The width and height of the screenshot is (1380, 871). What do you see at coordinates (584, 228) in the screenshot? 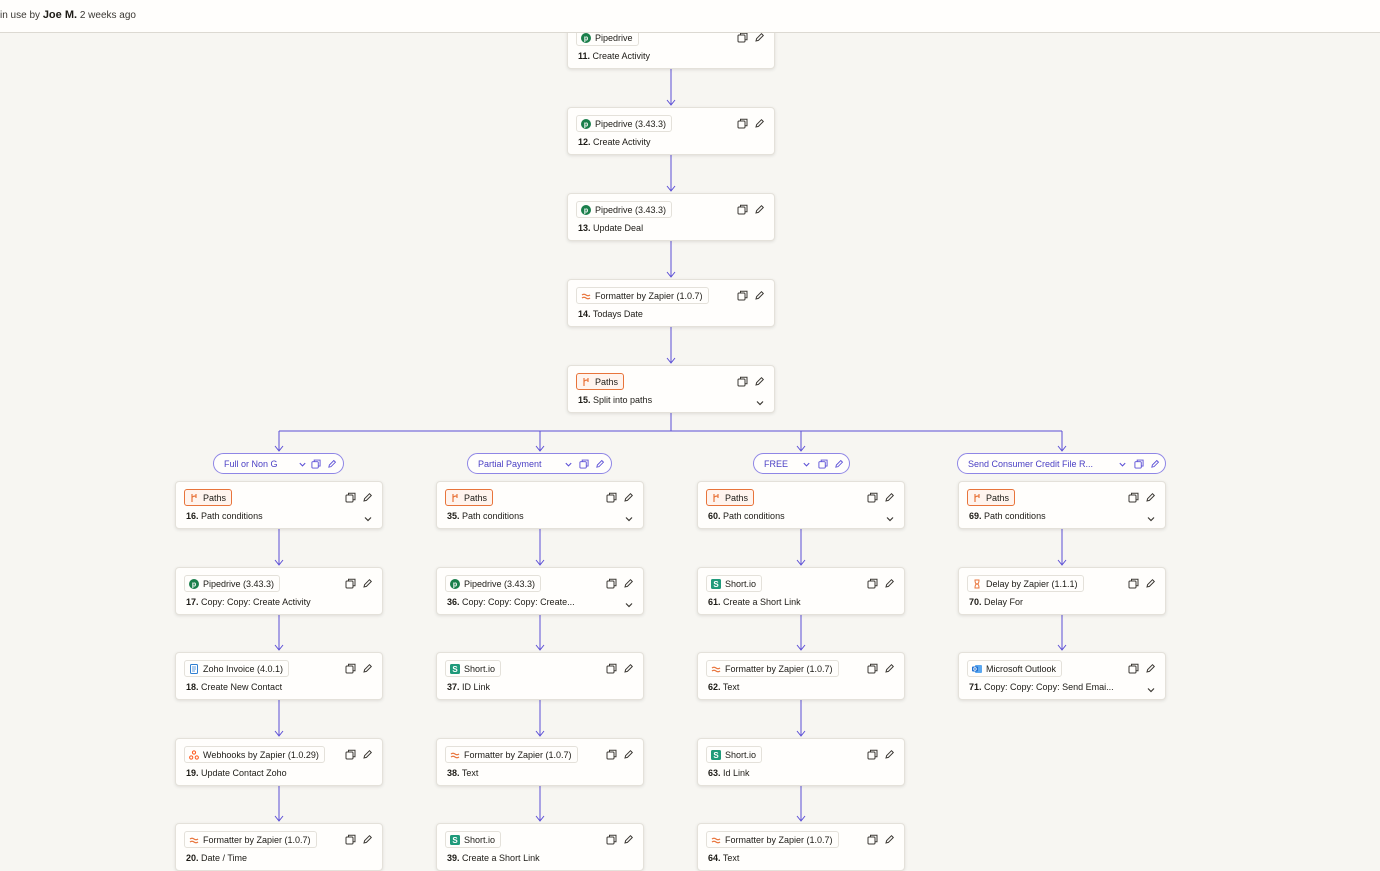
I see `step-number: 13.` at bounding box center [584, 228].